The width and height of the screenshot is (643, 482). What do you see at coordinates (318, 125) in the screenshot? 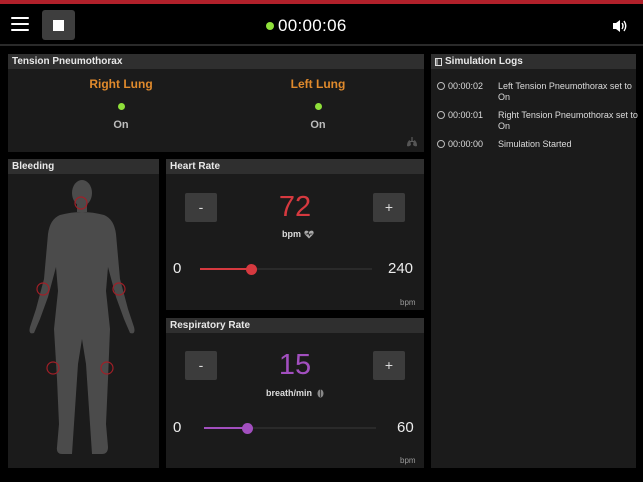
I see `left-lung-state: On` at bounding box center [318, 125].